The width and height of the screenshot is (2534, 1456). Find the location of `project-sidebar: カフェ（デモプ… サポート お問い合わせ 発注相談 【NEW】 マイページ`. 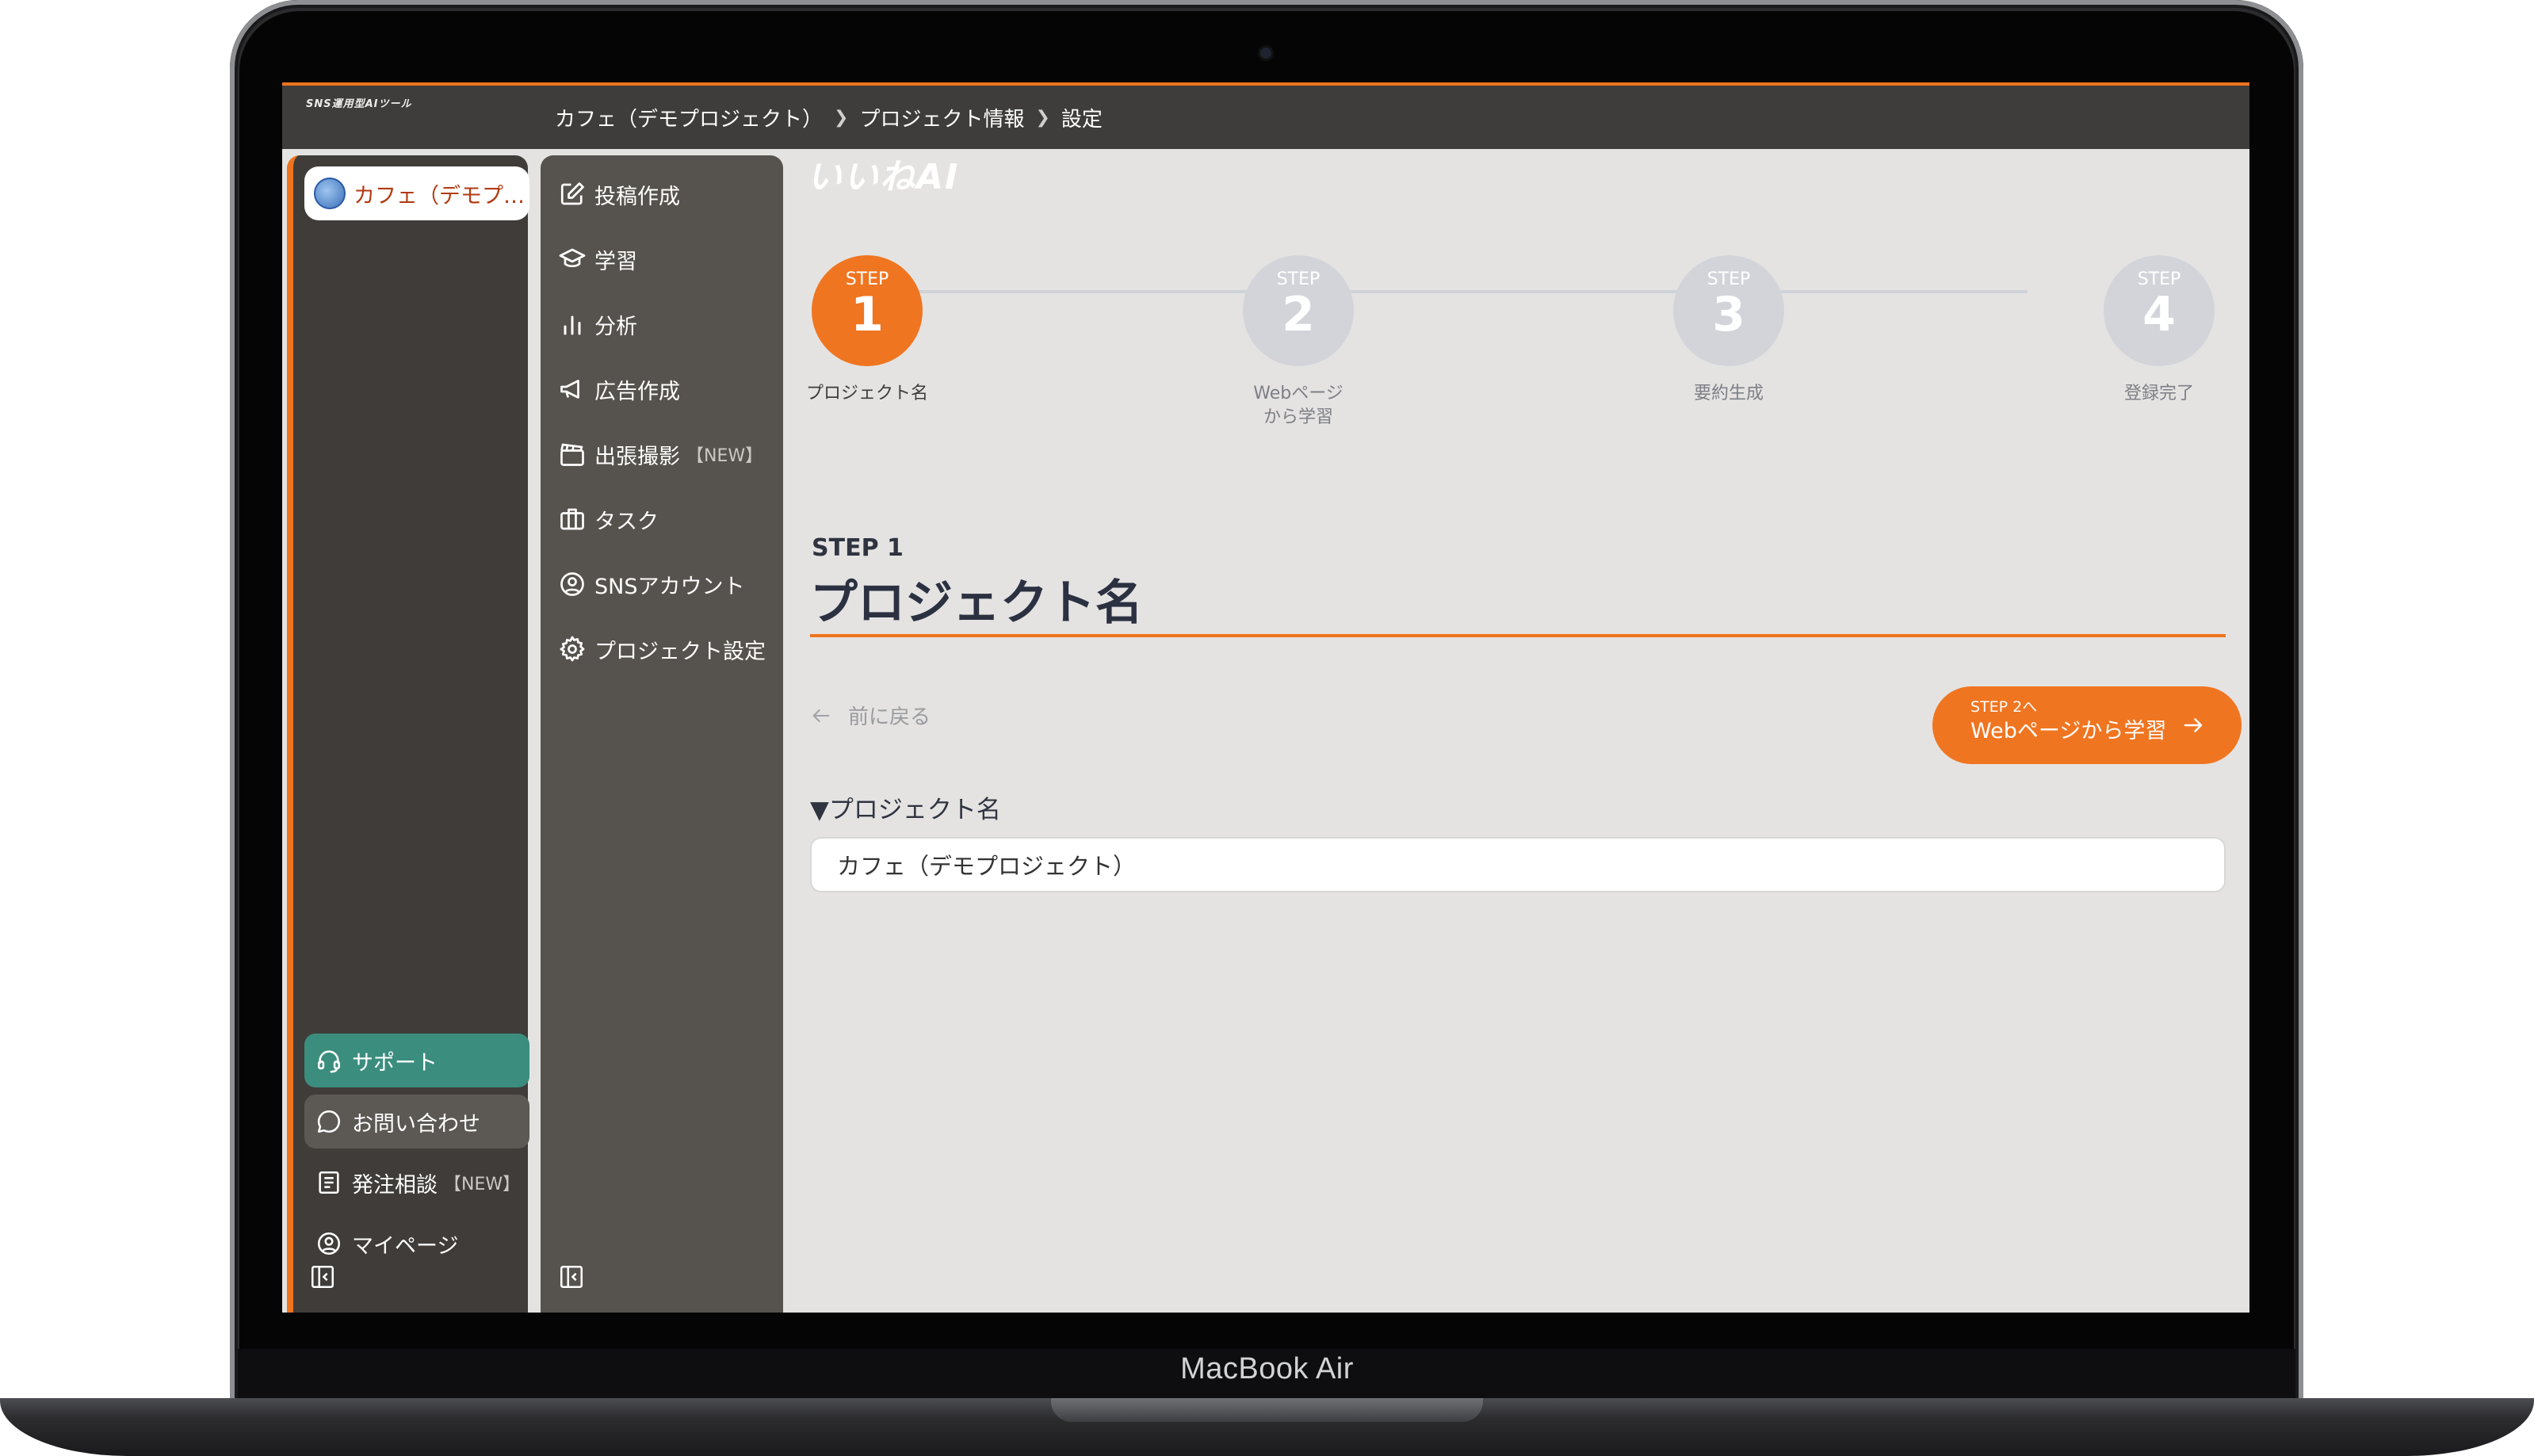

project-sidebar: カフェ（デモプ… サポート お問い合わせ 発注相談 【NEW】 マイページ is located at coordinates (408, 734).